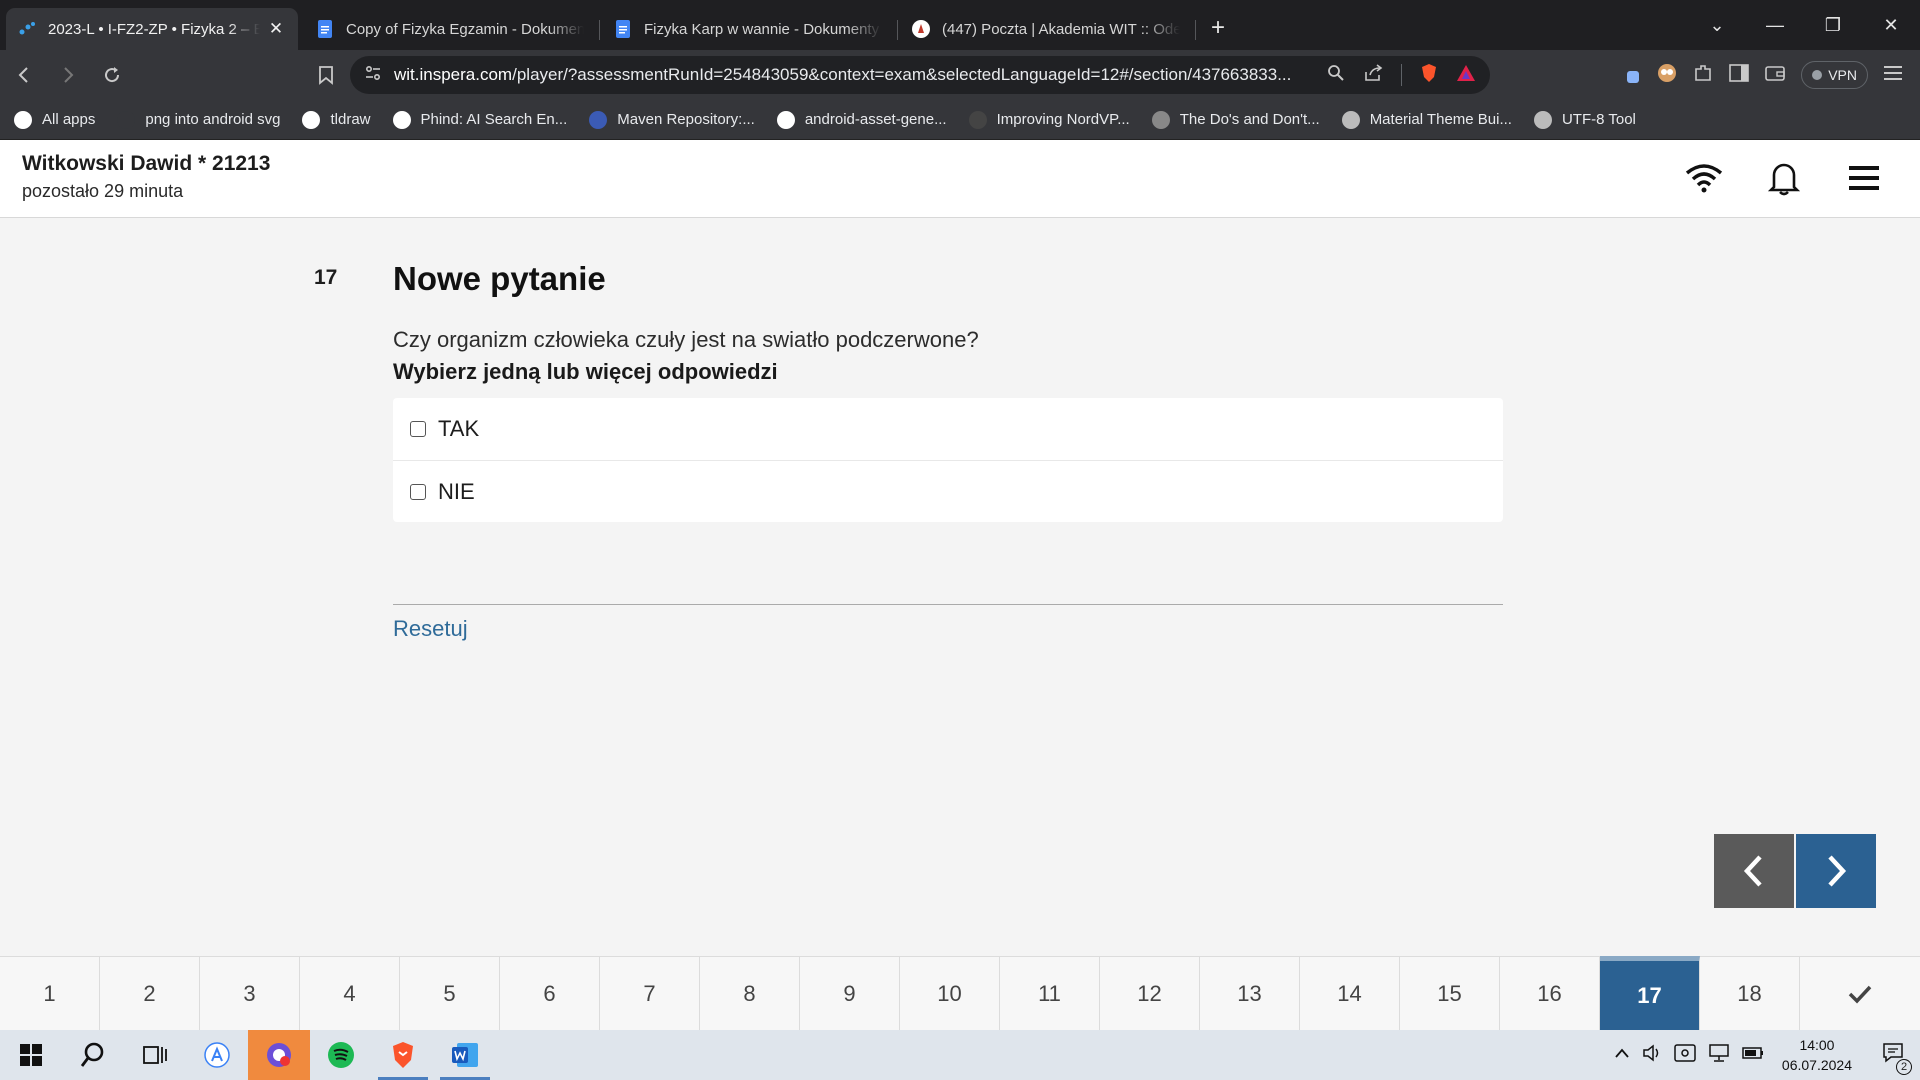  I want to click on question-nav-item: 5, so click(450, 993).